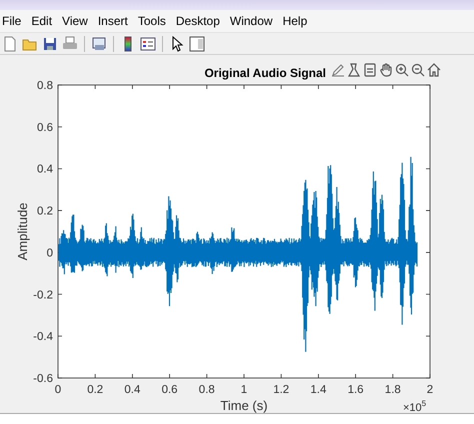 Image resolution: width=474 pixels, height=424 pixels. What do you see at coordinates (78, 21) in the screenshot?
I see `menu-item: View` at bounding box center [78, 21].